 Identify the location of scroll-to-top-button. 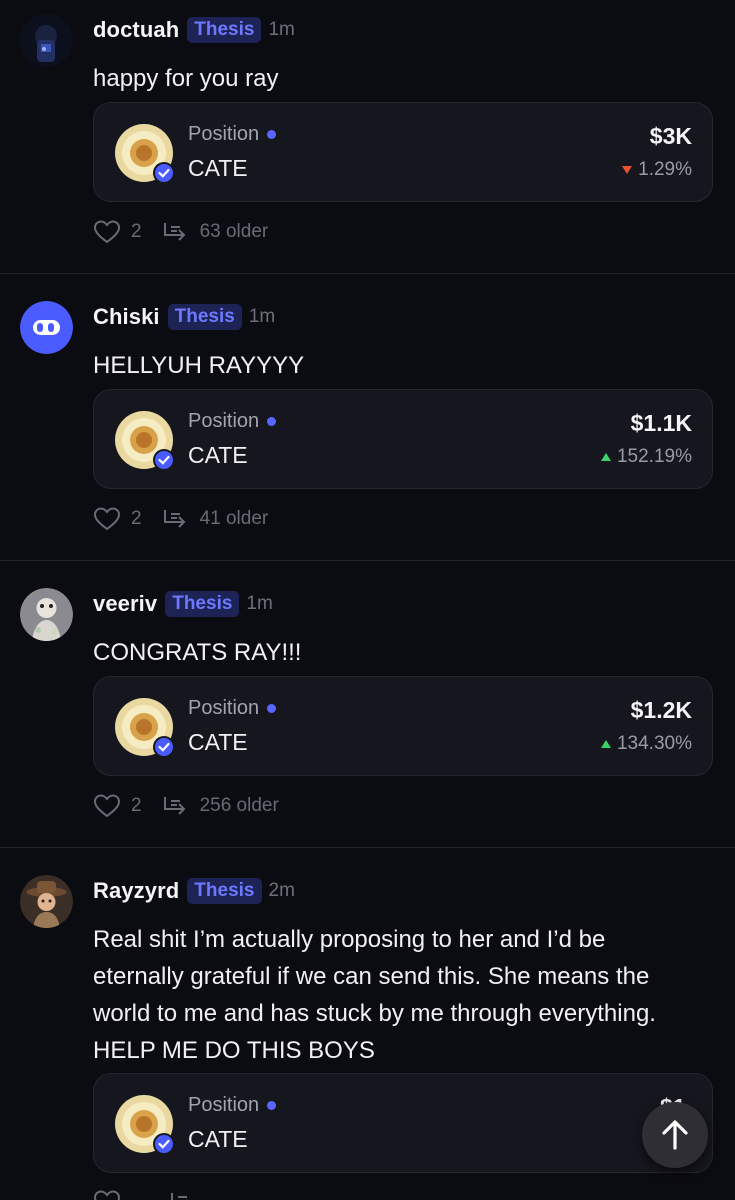
(675, 1135).